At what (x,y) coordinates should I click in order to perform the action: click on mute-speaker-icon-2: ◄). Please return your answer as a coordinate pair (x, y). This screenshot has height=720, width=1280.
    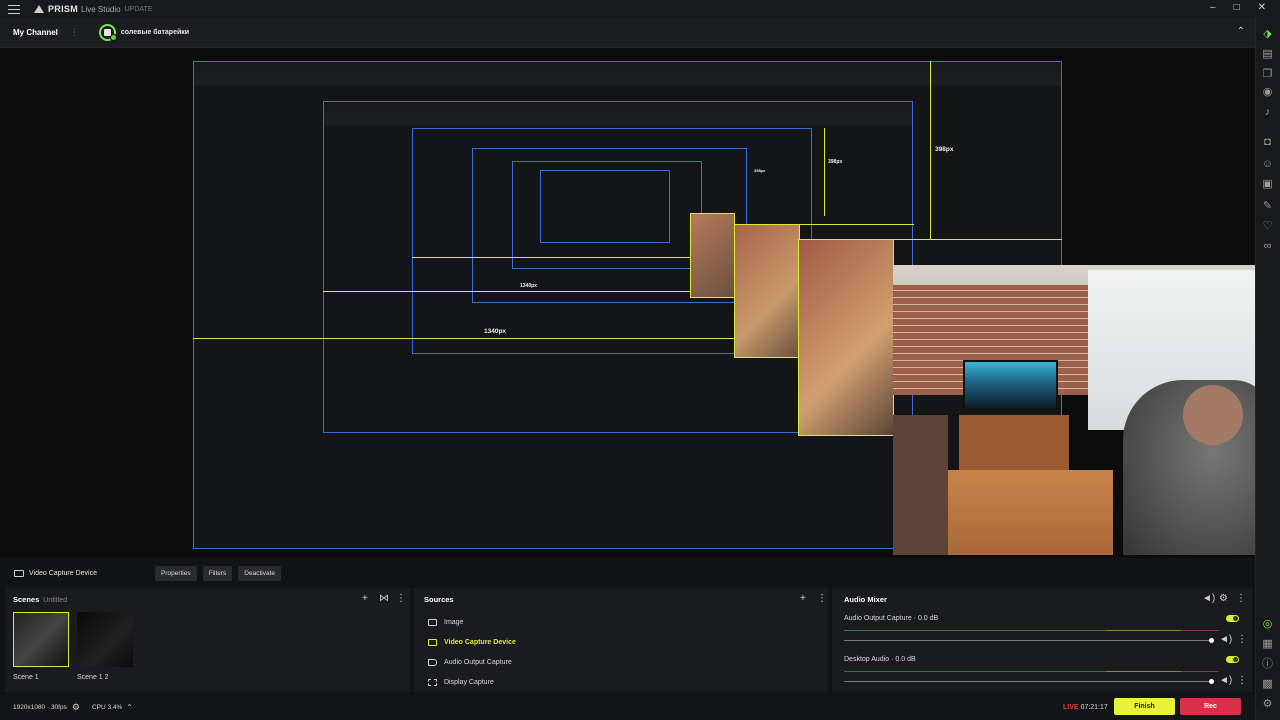
    Looking at the image, I should click on (1225, 680).